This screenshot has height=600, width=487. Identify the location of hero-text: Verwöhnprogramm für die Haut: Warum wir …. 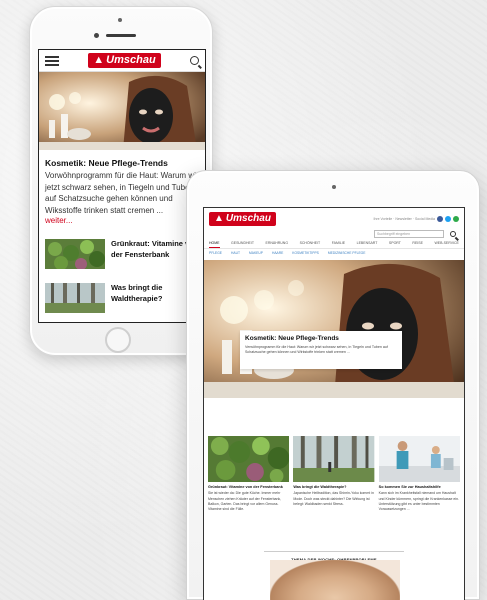
(316, 350).